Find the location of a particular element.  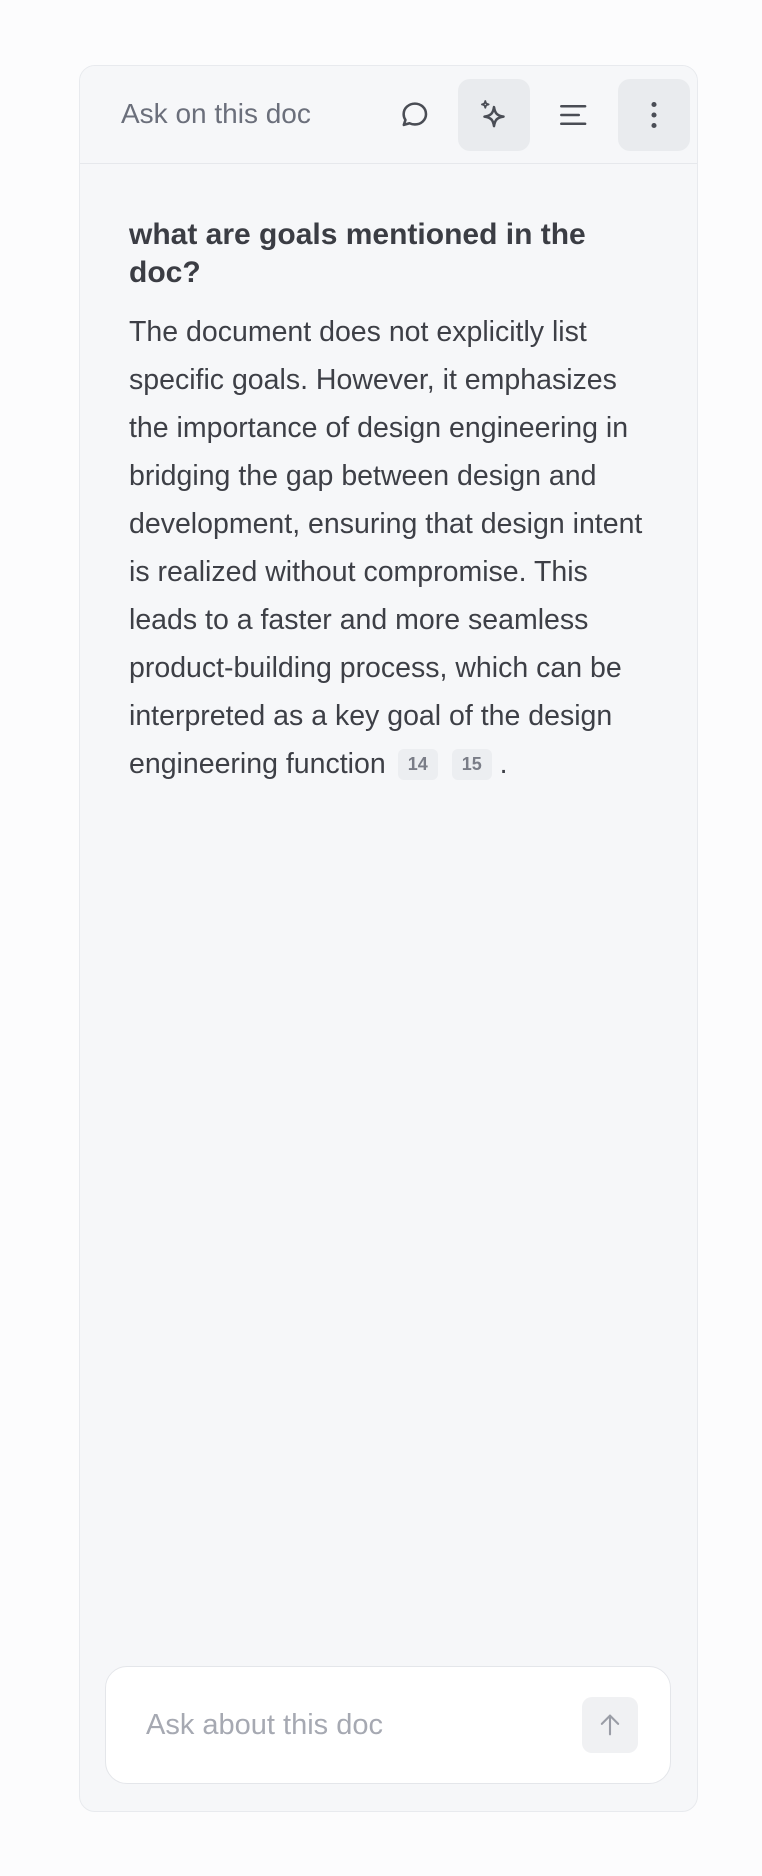

chat-button is located at coordinates (414, 115).